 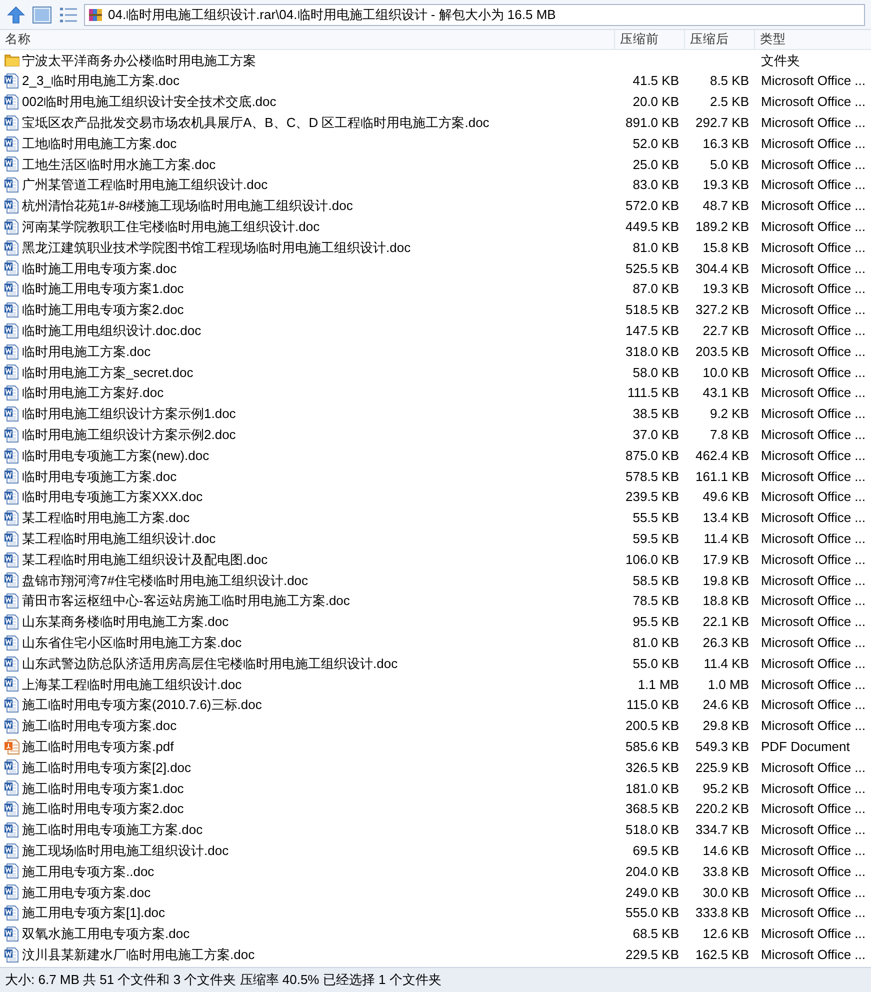 What do you see at coordinates (86, 352) in the screenshot?
I see `file-name: 临时用电施工方案.doc` at bounding box center [86, 352].